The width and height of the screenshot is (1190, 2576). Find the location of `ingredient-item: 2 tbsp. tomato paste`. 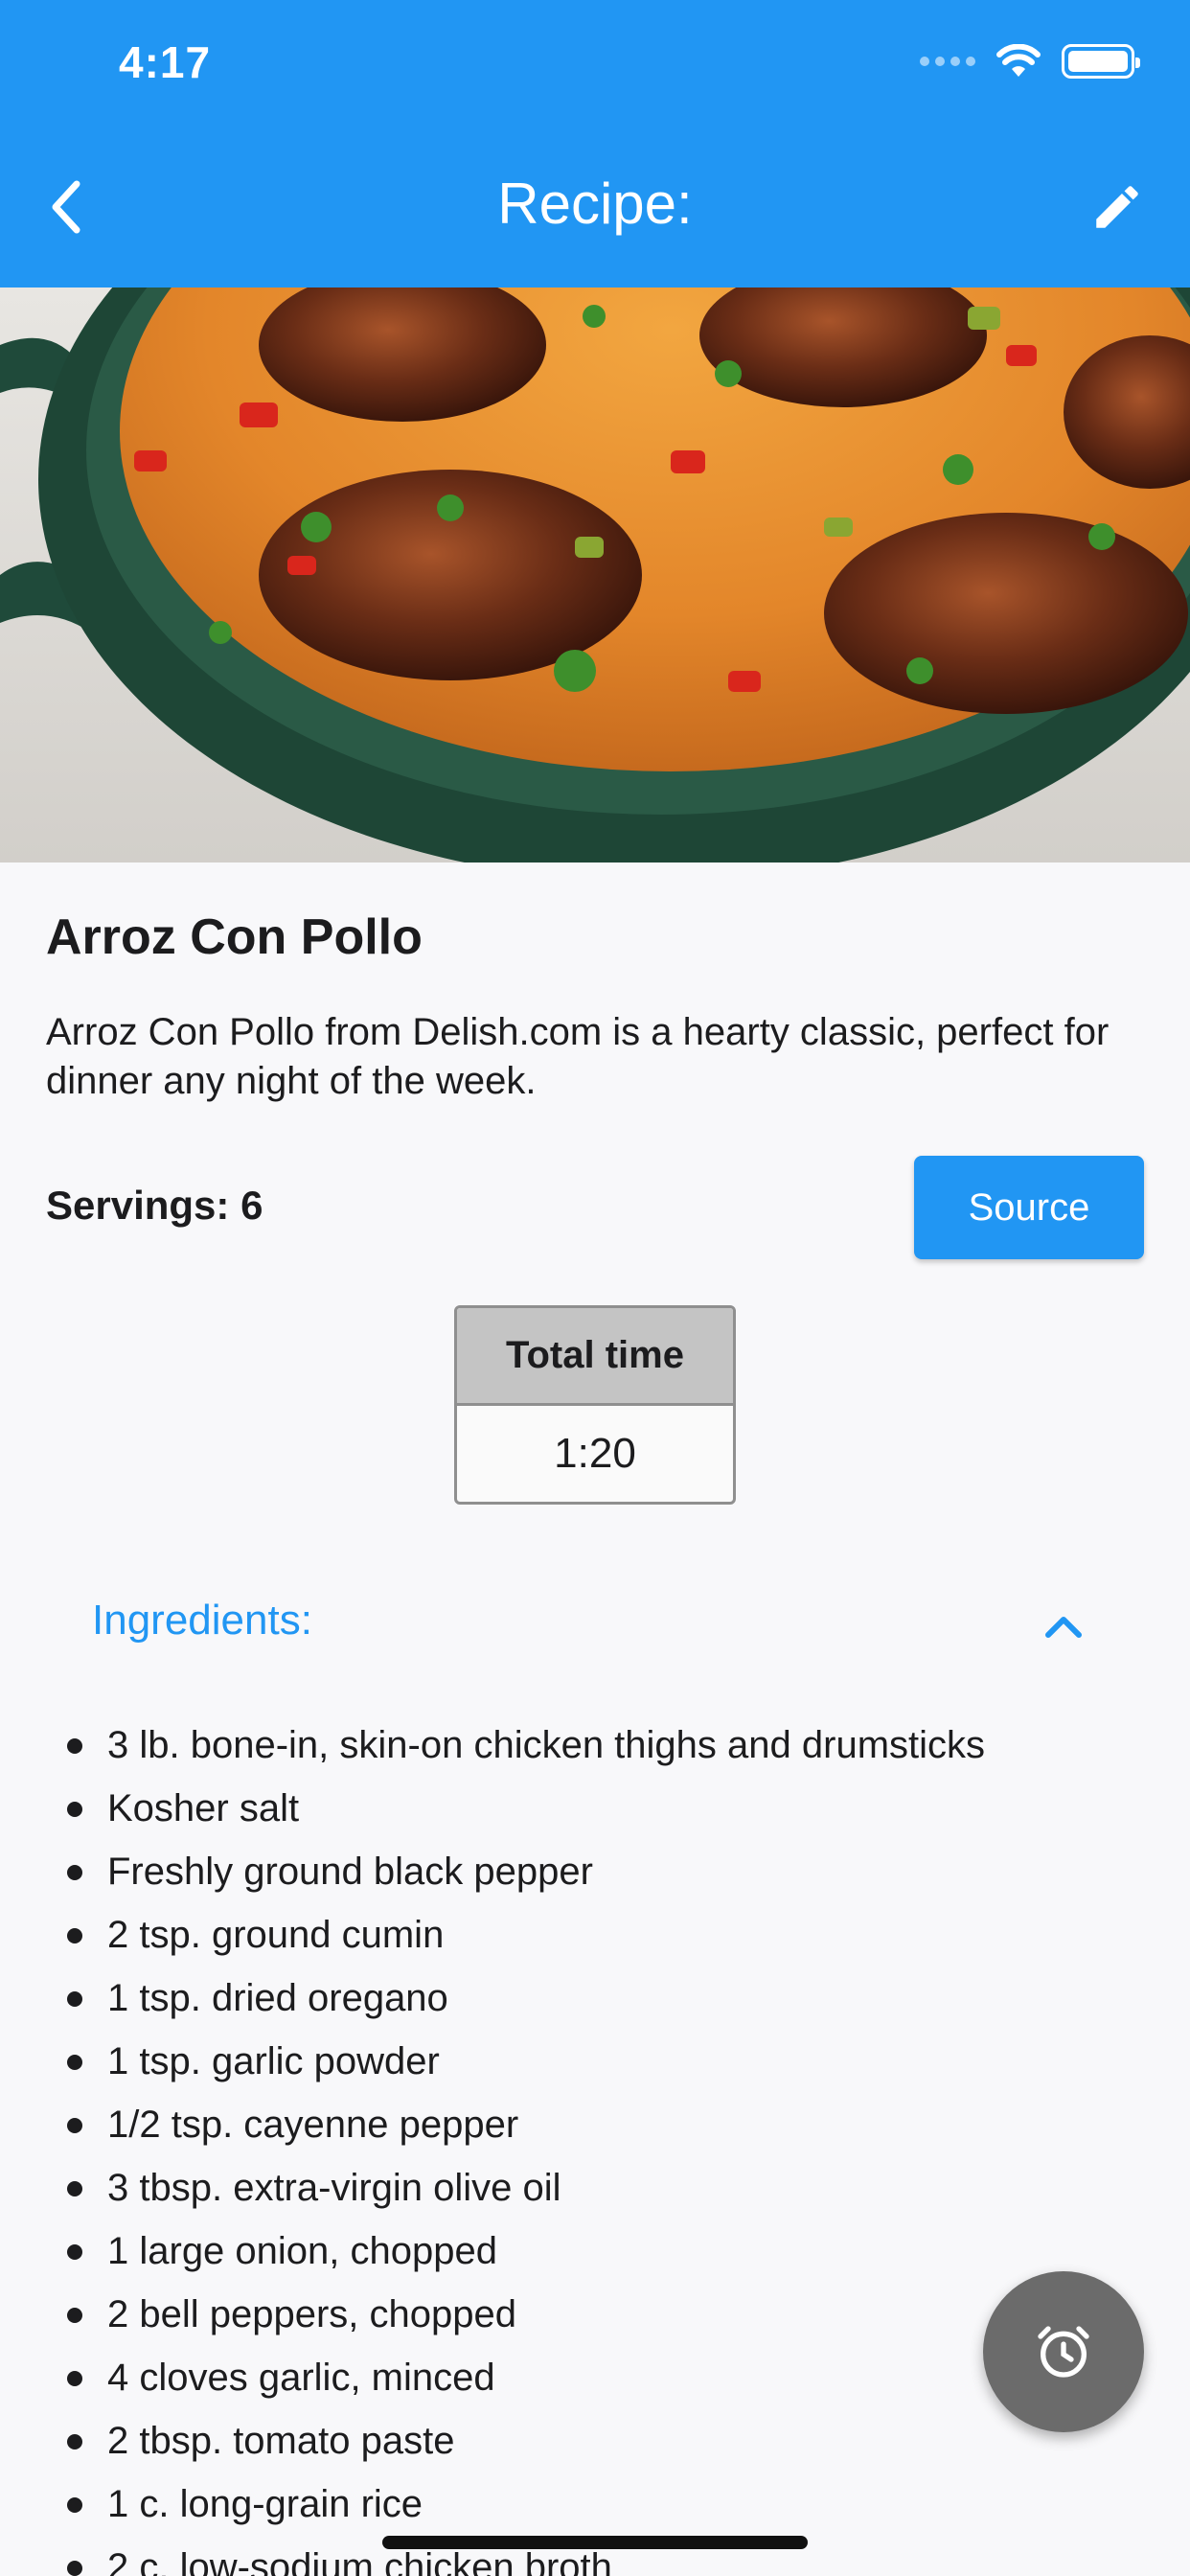

ingredient-item: 2 tbsp. tomato paste is located at coordinates (595, 2440).